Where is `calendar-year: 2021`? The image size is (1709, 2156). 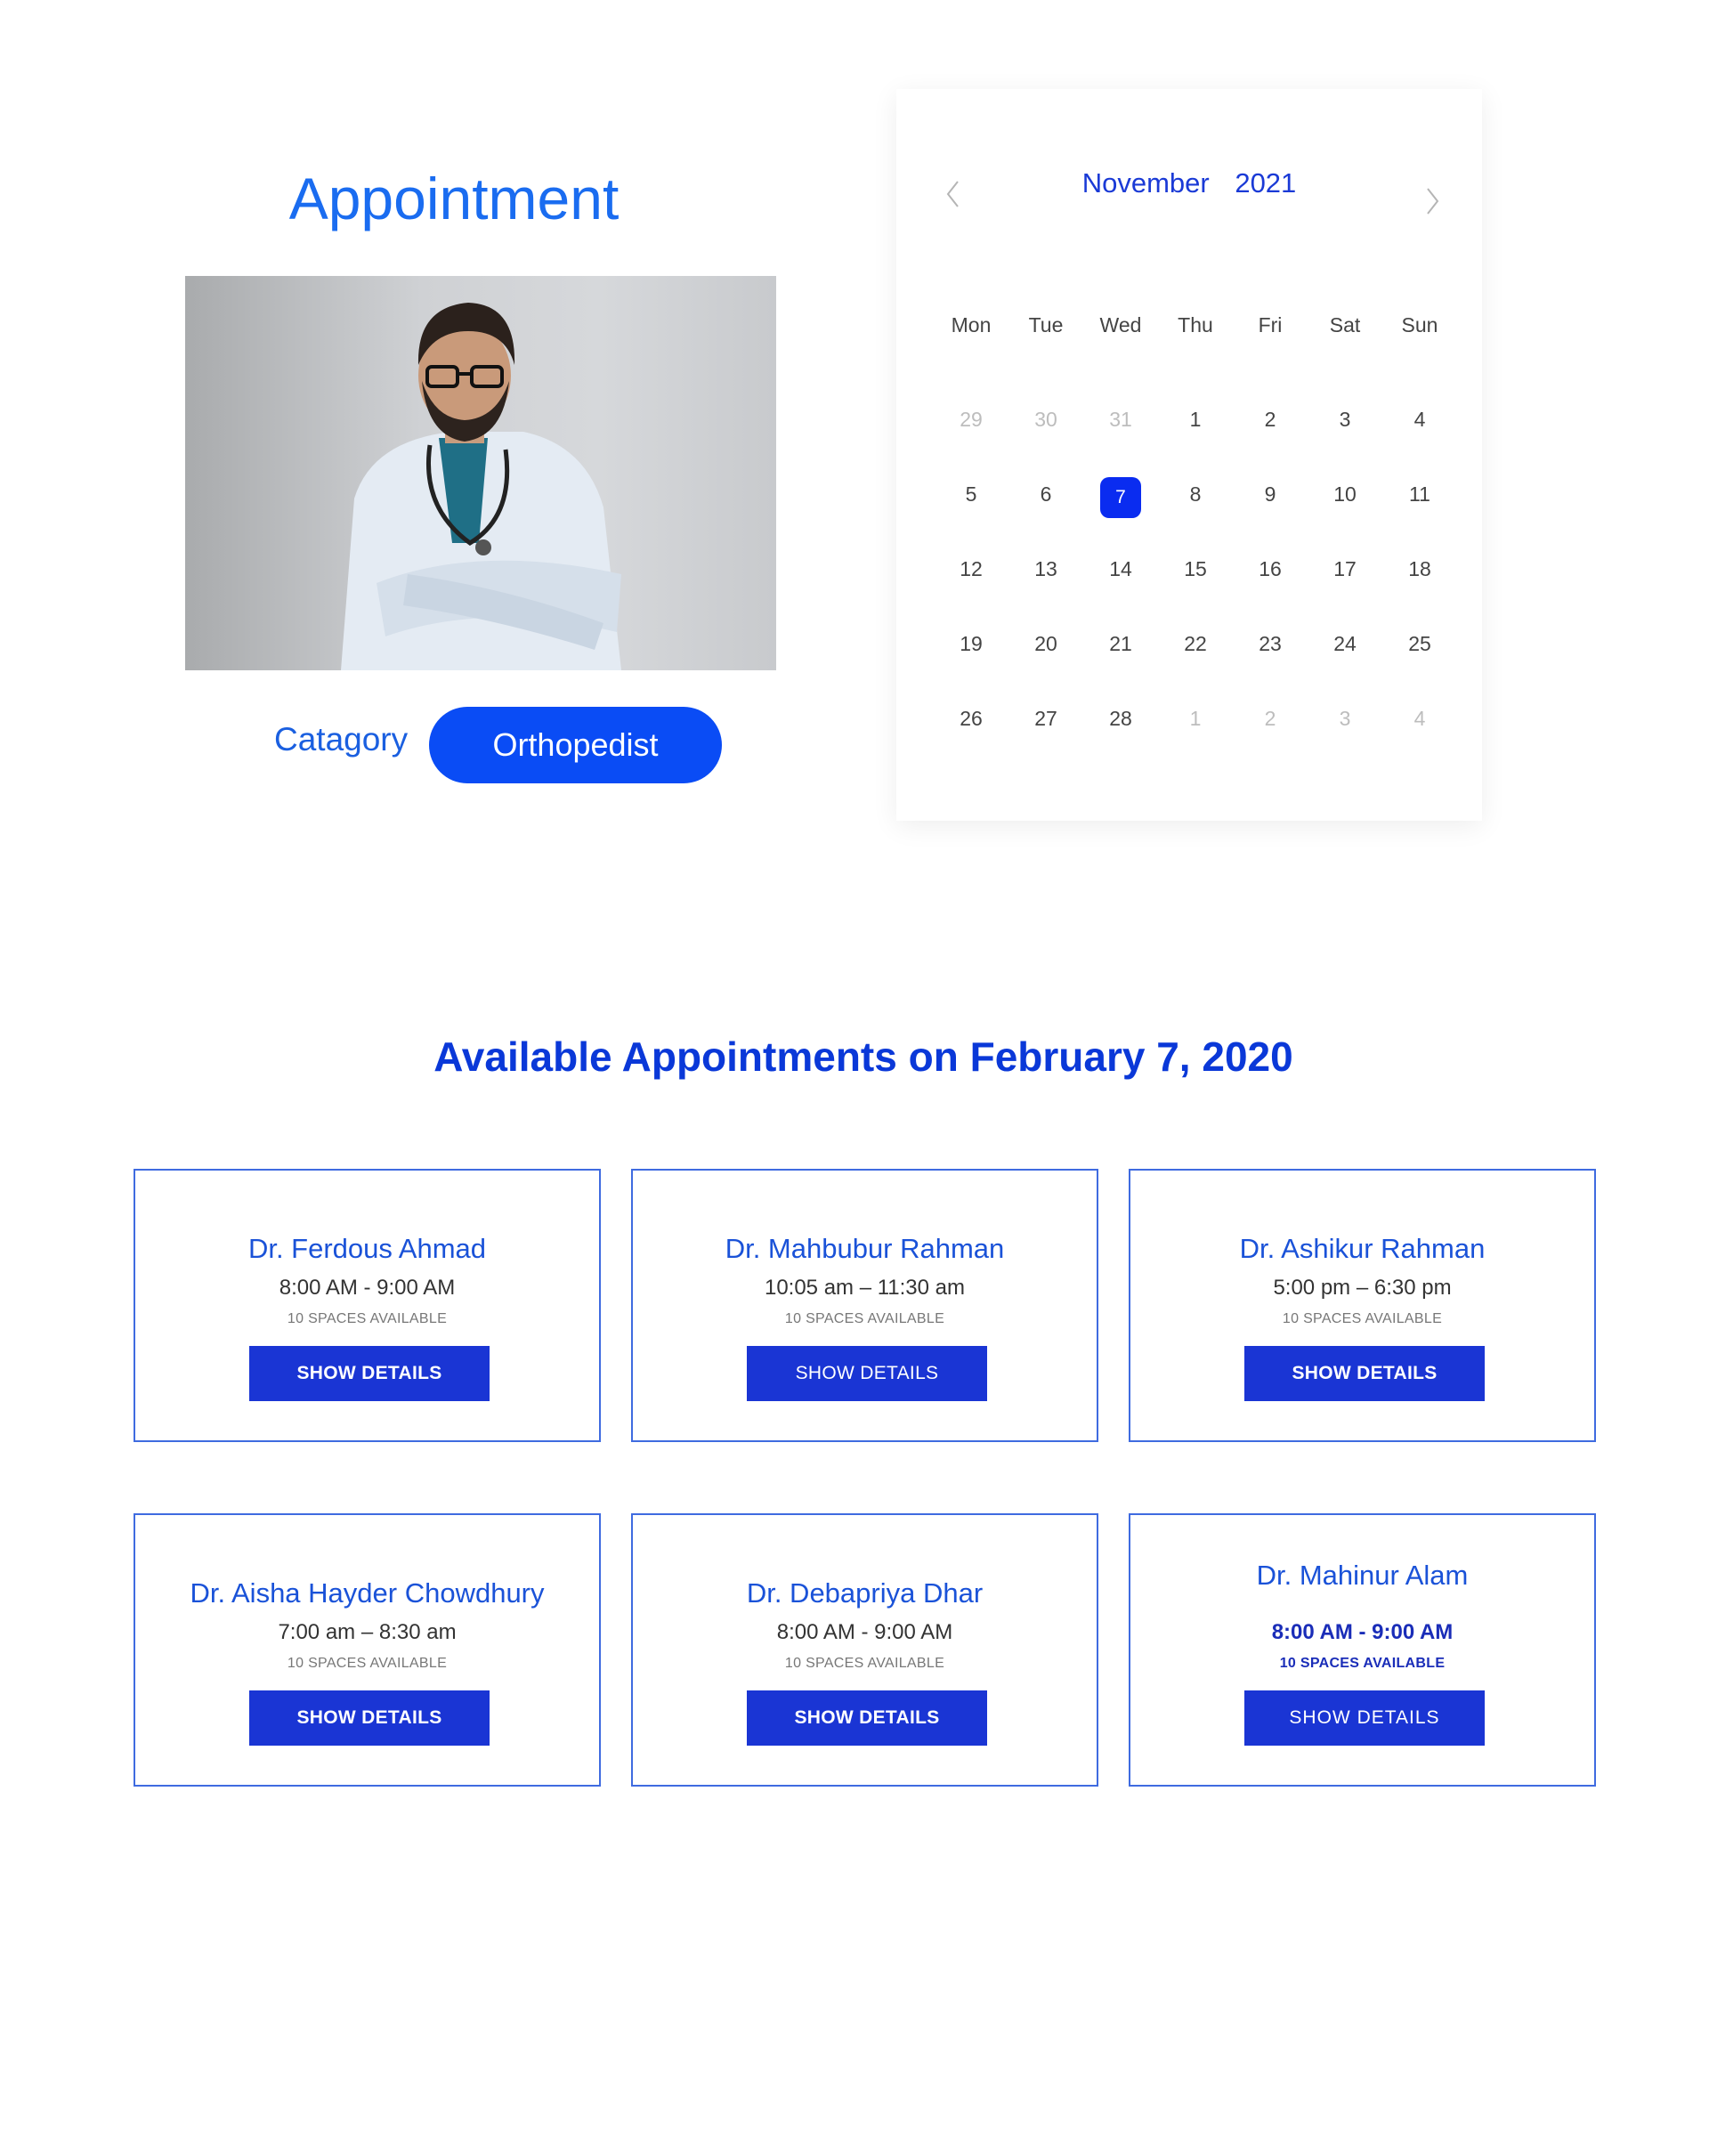 calendar-year: 2021 is located at coordinates (1266, 183).